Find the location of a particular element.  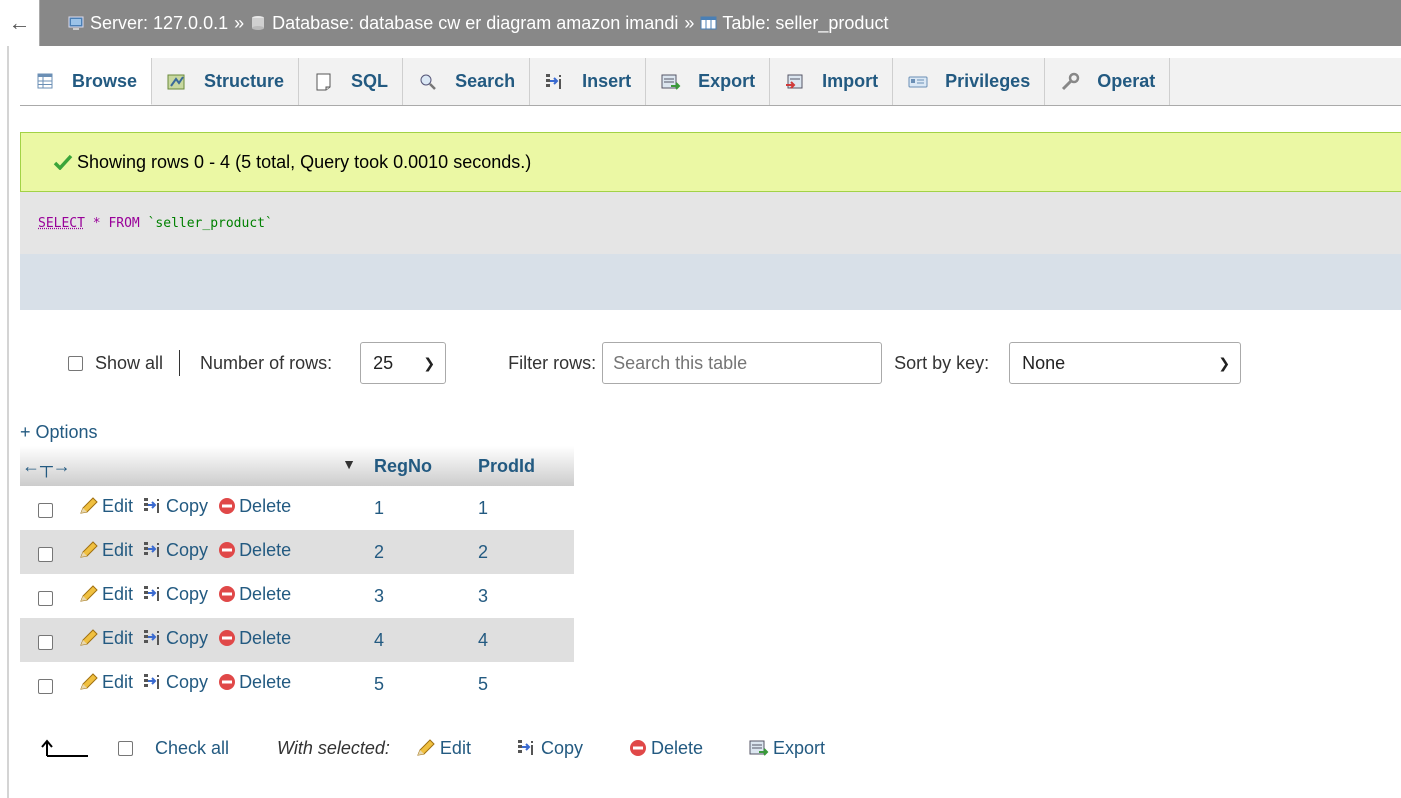

tab-privileges: Privileges is located at coordinates (969, 81).